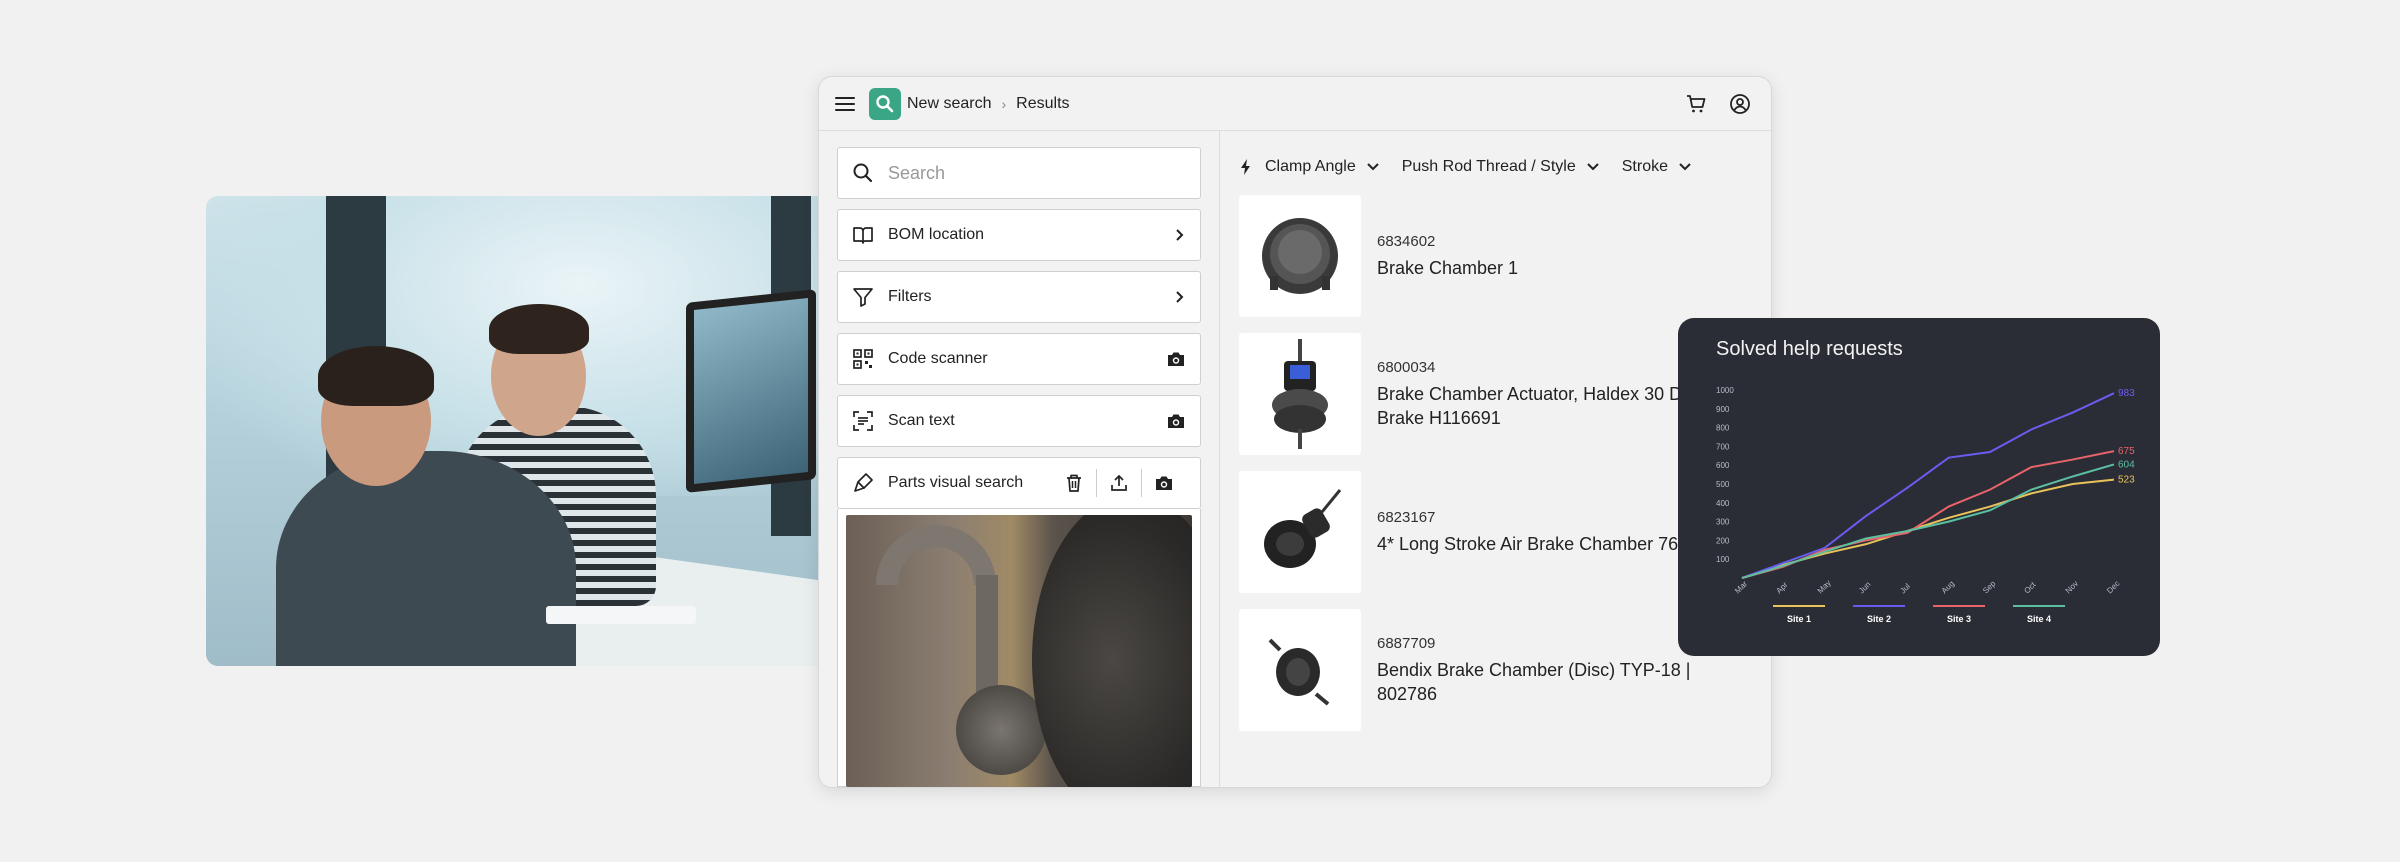 Image resolution: width=2400 pixels, height=862 pixels. I want to click on chevron-right-icon: ›, so click(1004, 103).